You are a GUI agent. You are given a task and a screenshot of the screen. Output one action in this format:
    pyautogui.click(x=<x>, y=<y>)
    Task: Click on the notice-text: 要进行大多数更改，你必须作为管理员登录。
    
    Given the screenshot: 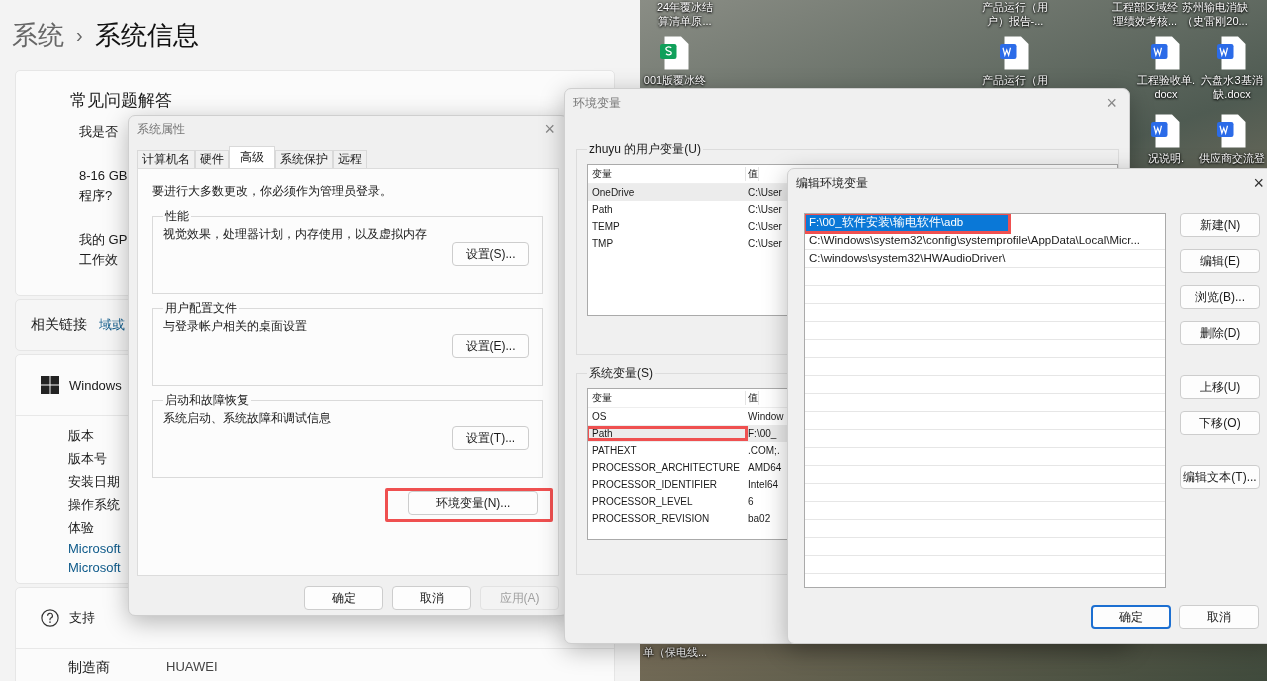 What is the action you would take?
    pyautogui.click(x=272, y=191)
    